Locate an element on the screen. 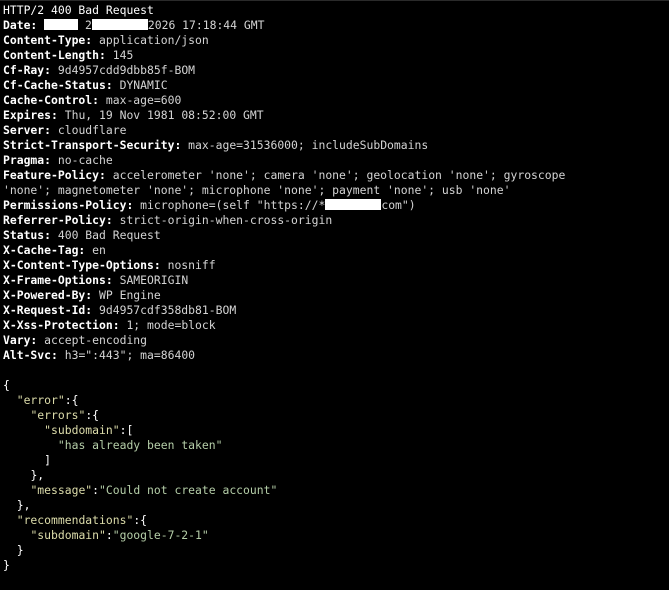 The width and height of the screenshot is (669, 590). header-line: Cf-Ray: 9d4957cdd9dbb85f-BOM is located at coordinates (336, 70).